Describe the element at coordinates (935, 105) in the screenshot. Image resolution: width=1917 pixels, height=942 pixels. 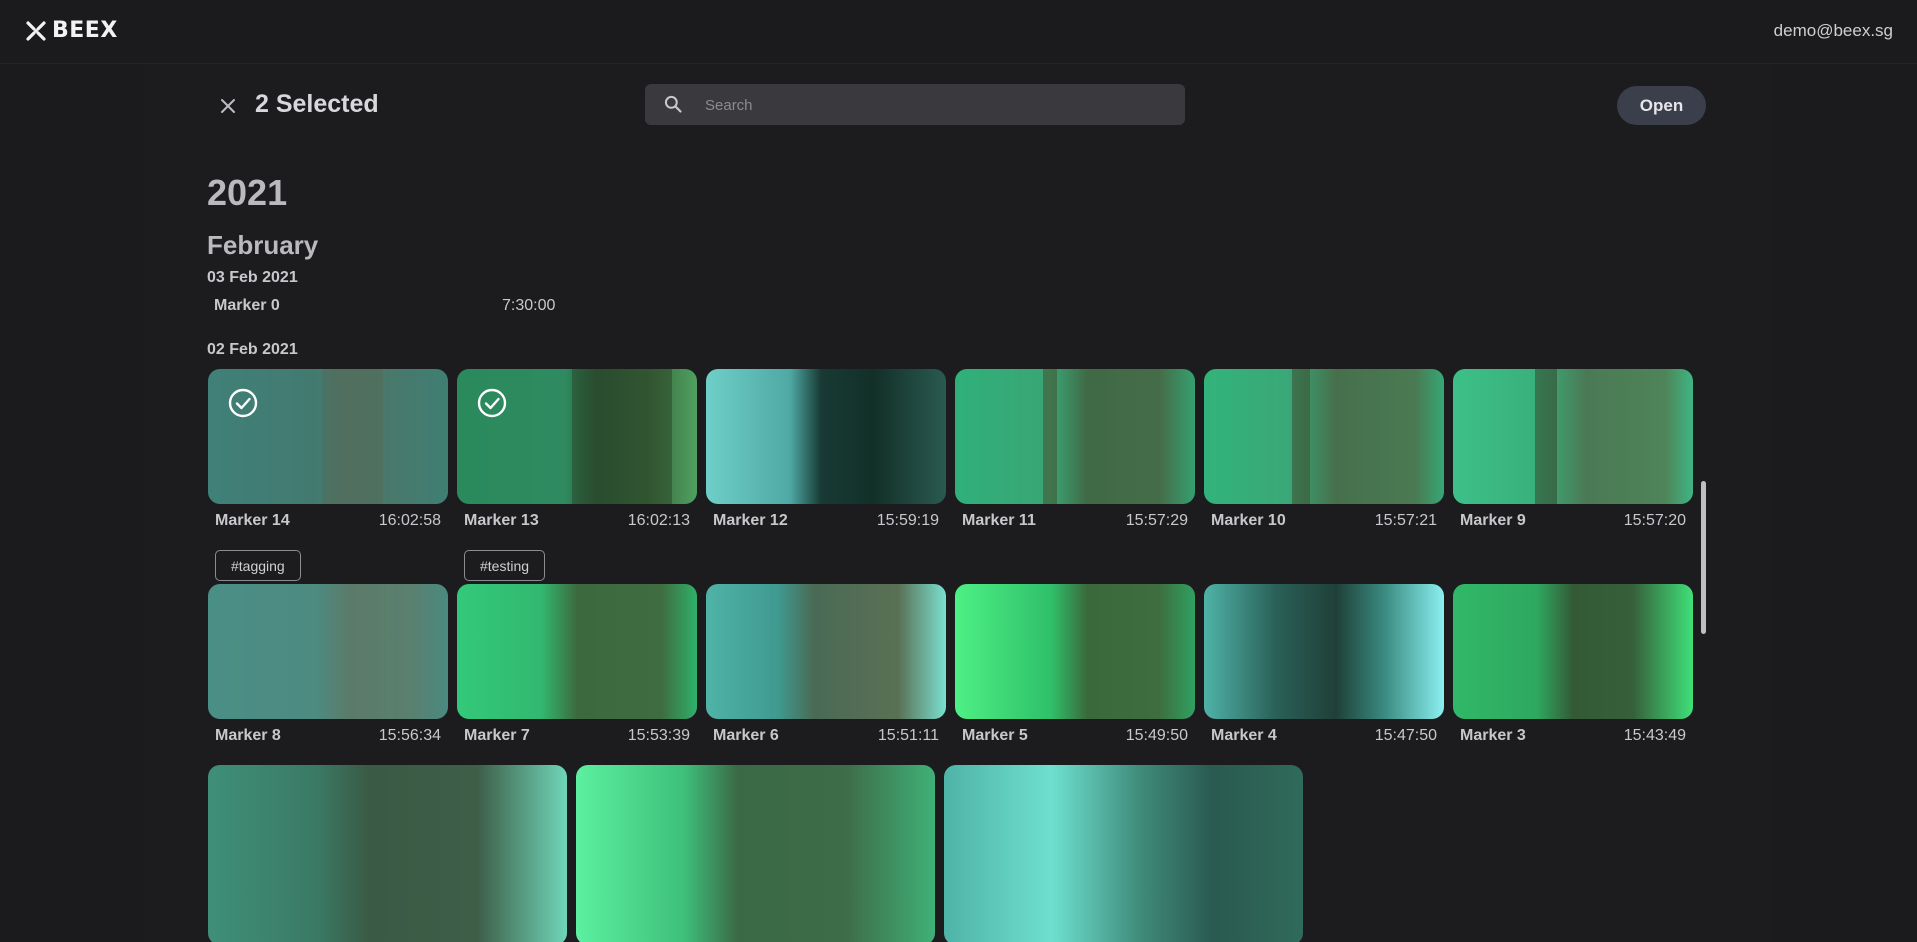
I see `search-input` at that location.